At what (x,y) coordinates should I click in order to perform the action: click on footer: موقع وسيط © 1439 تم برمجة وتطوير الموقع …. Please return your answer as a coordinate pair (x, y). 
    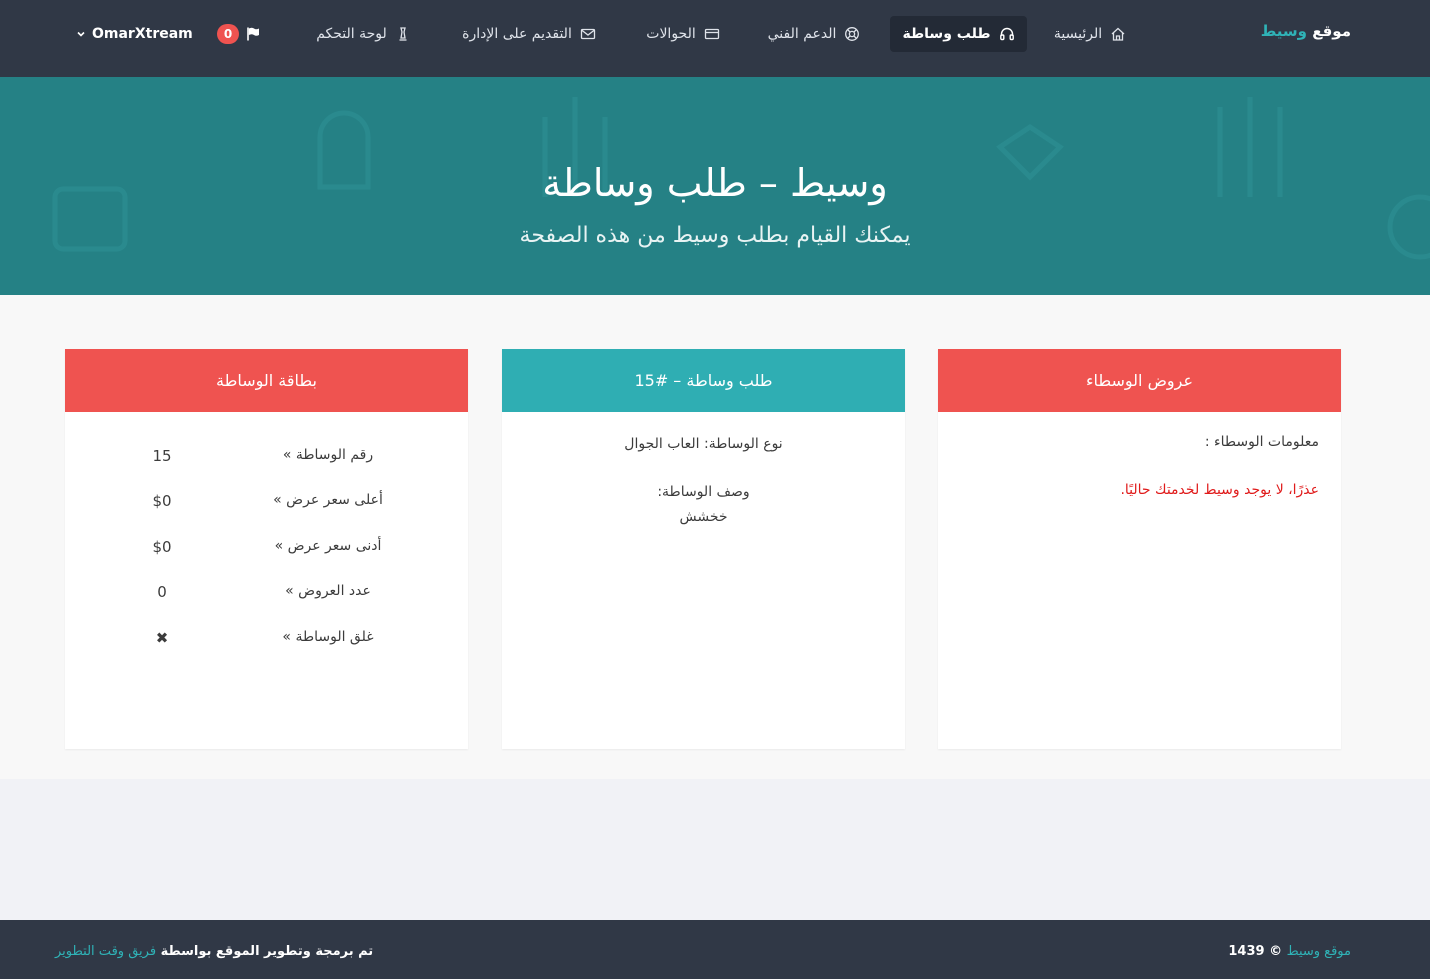
    Looking at the image, I should click on (715, 949).